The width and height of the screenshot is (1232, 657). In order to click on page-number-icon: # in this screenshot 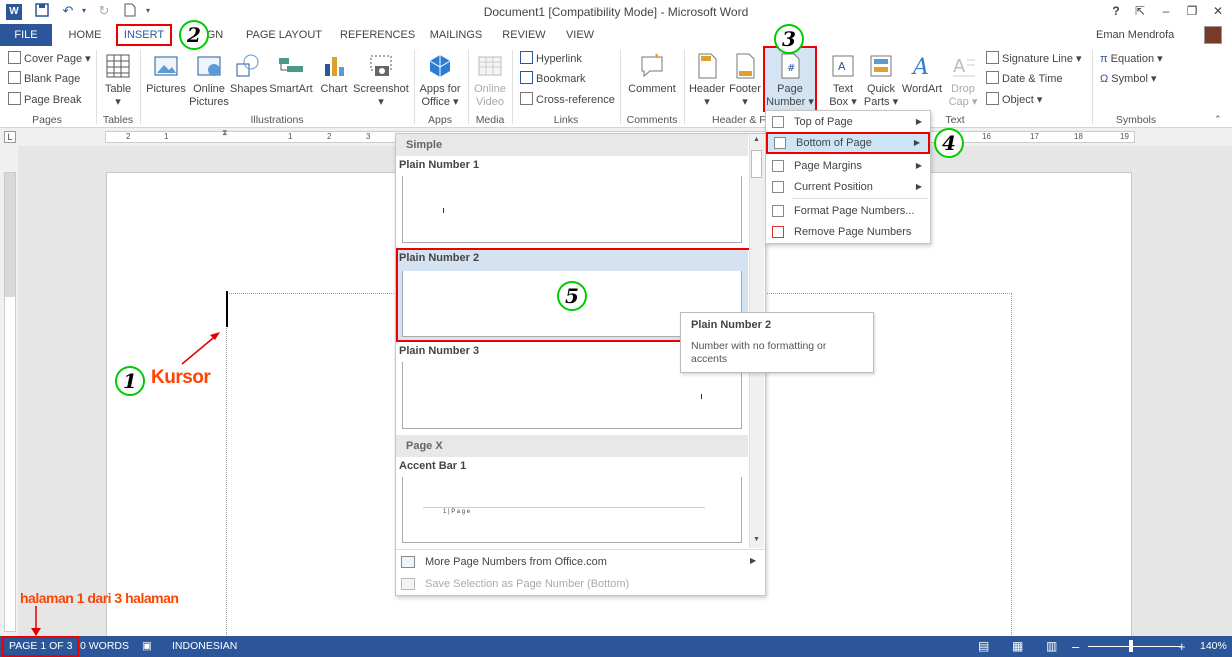, I will do `click(790, 66)`.